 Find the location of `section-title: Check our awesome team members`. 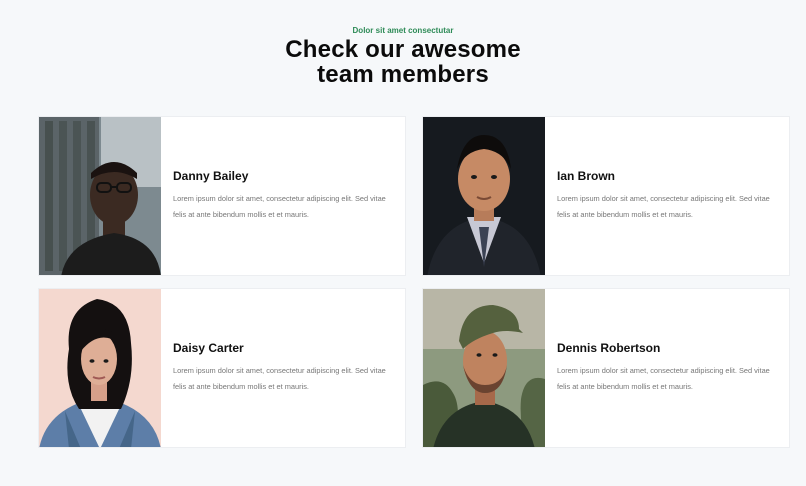

section-title: Check our awesome team members is located at coordinates (403, 62).